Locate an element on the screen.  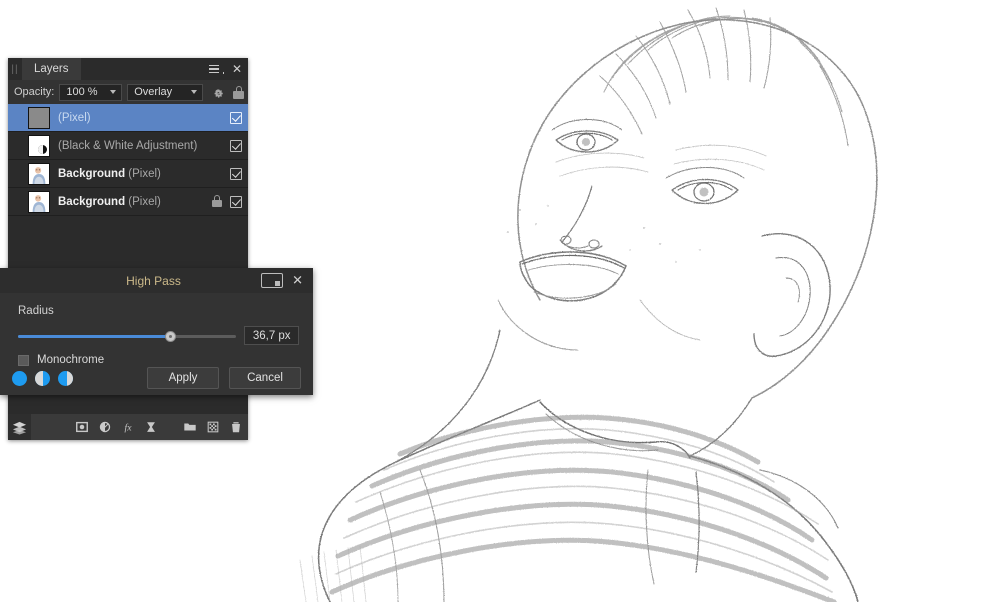
opacity-input: 100 % is located at coordinates (91, 92).